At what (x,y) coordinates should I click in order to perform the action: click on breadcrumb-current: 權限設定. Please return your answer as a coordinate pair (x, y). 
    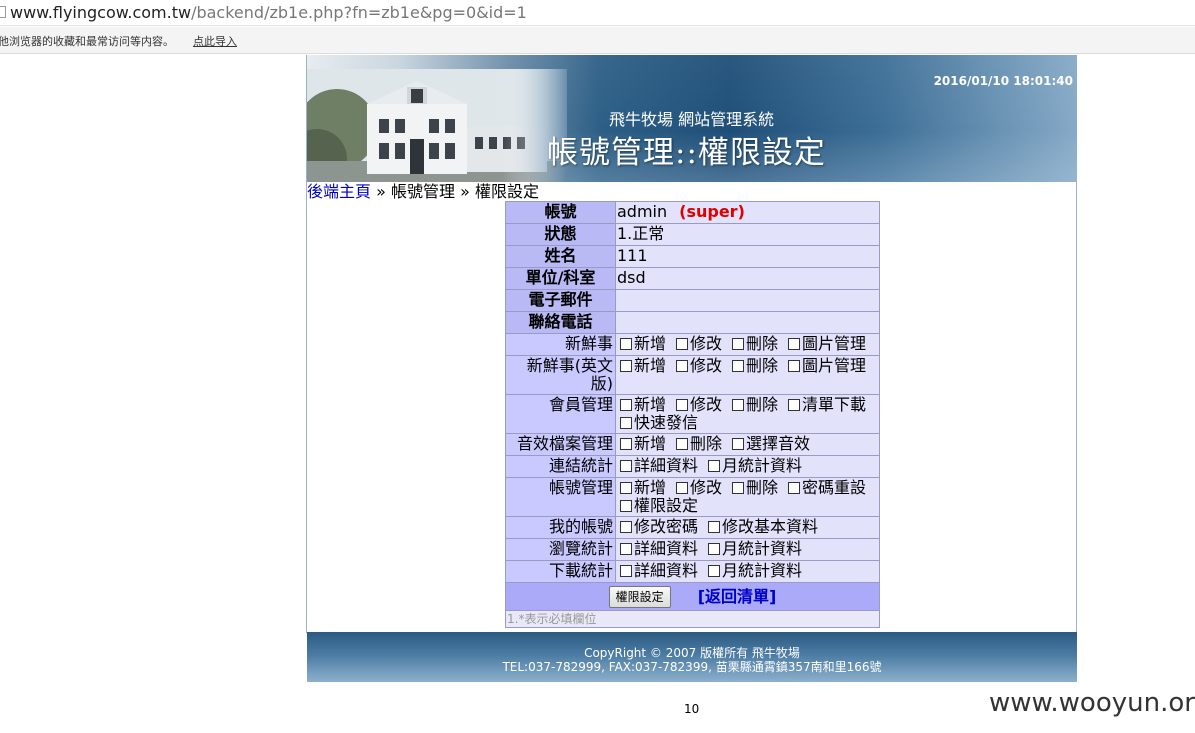
    Looking at the image, I should click on (506, 191).